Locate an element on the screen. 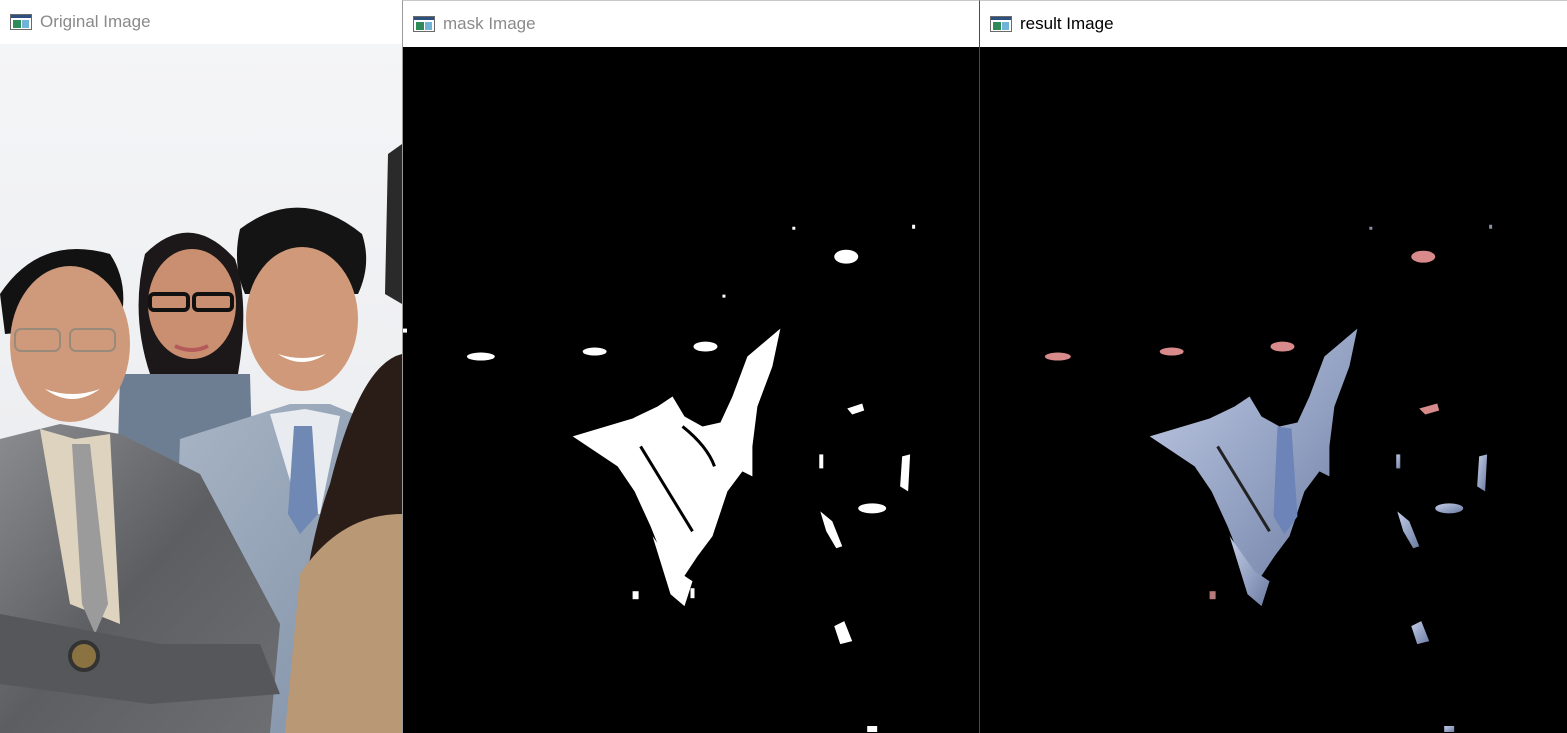  mask-window-titlebar: mask Image is located at coordinates (691, 24).